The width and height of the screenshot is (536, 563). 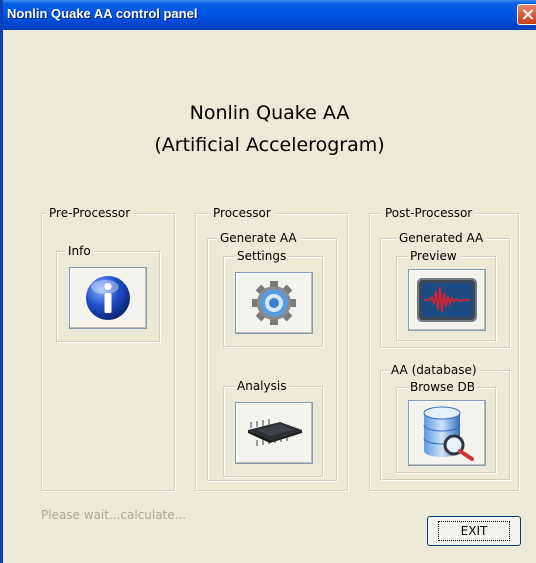 What do you see at coordinates (434, 370) in the screenshot?
I see `aa-database-label: AA (database)` at bounding box center [434, 370].